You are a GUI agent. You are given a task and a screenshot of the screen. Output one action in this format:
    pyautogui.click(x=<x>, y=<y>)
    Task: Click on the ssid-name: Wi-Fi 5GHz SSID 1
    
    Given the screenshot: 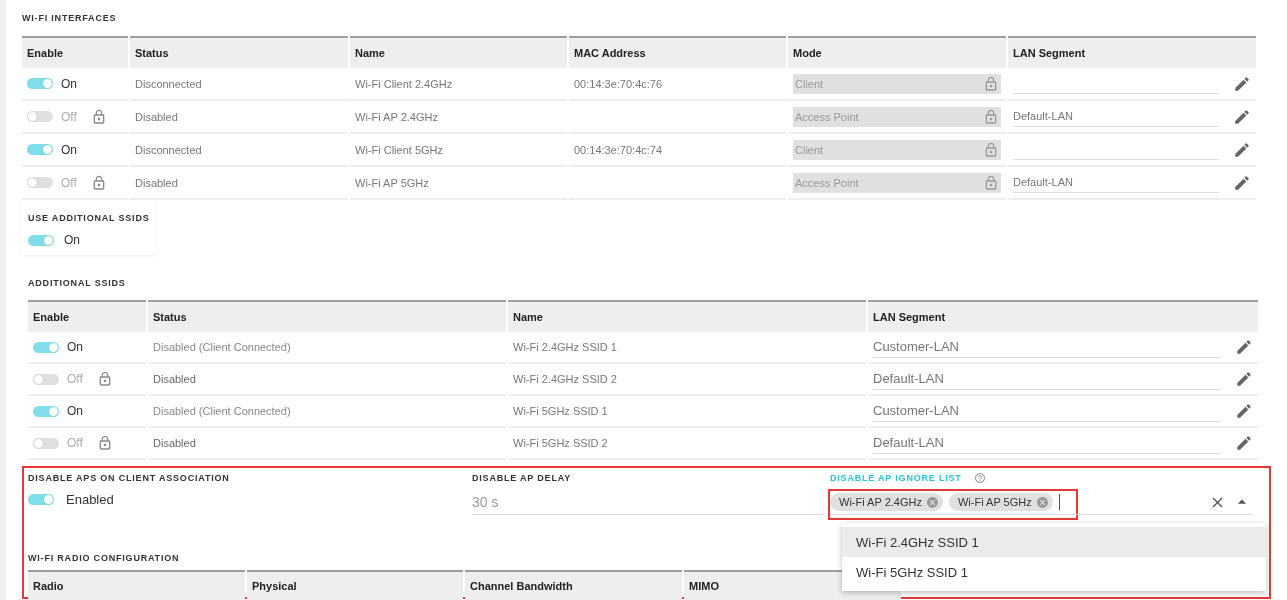 What is the action you would take?
    pyautogui.click(x=560, y=411)
    